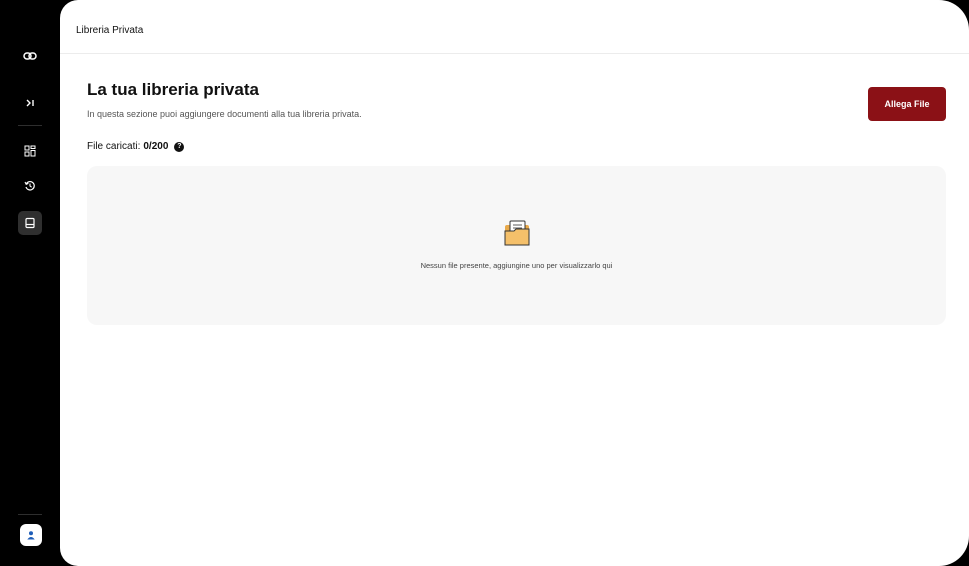  What do you see at coordinates (517, 233) in the screenshot?
I see `folder-icon` at bounding box center [517, 233].